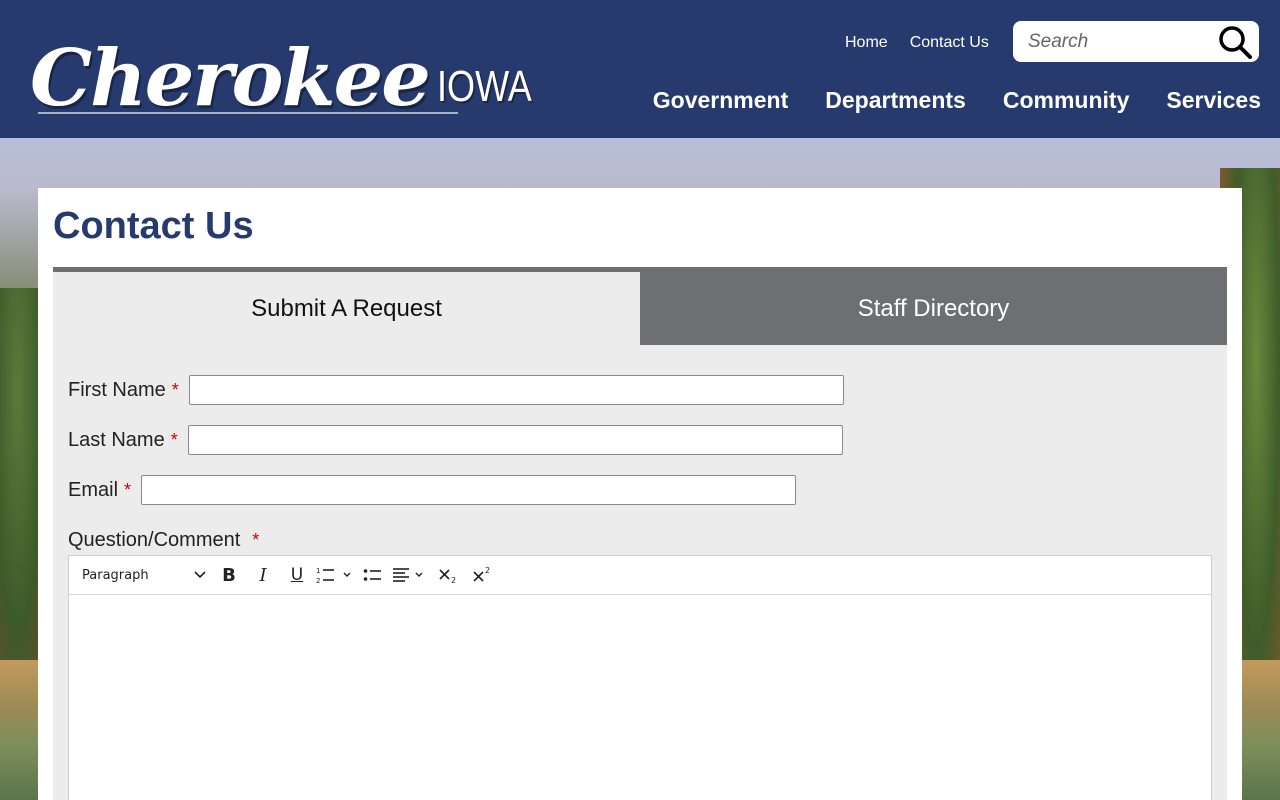  Describe the element at coordinates (373, 575) in the screenshot. I see `bullet-list-icon` at that location.